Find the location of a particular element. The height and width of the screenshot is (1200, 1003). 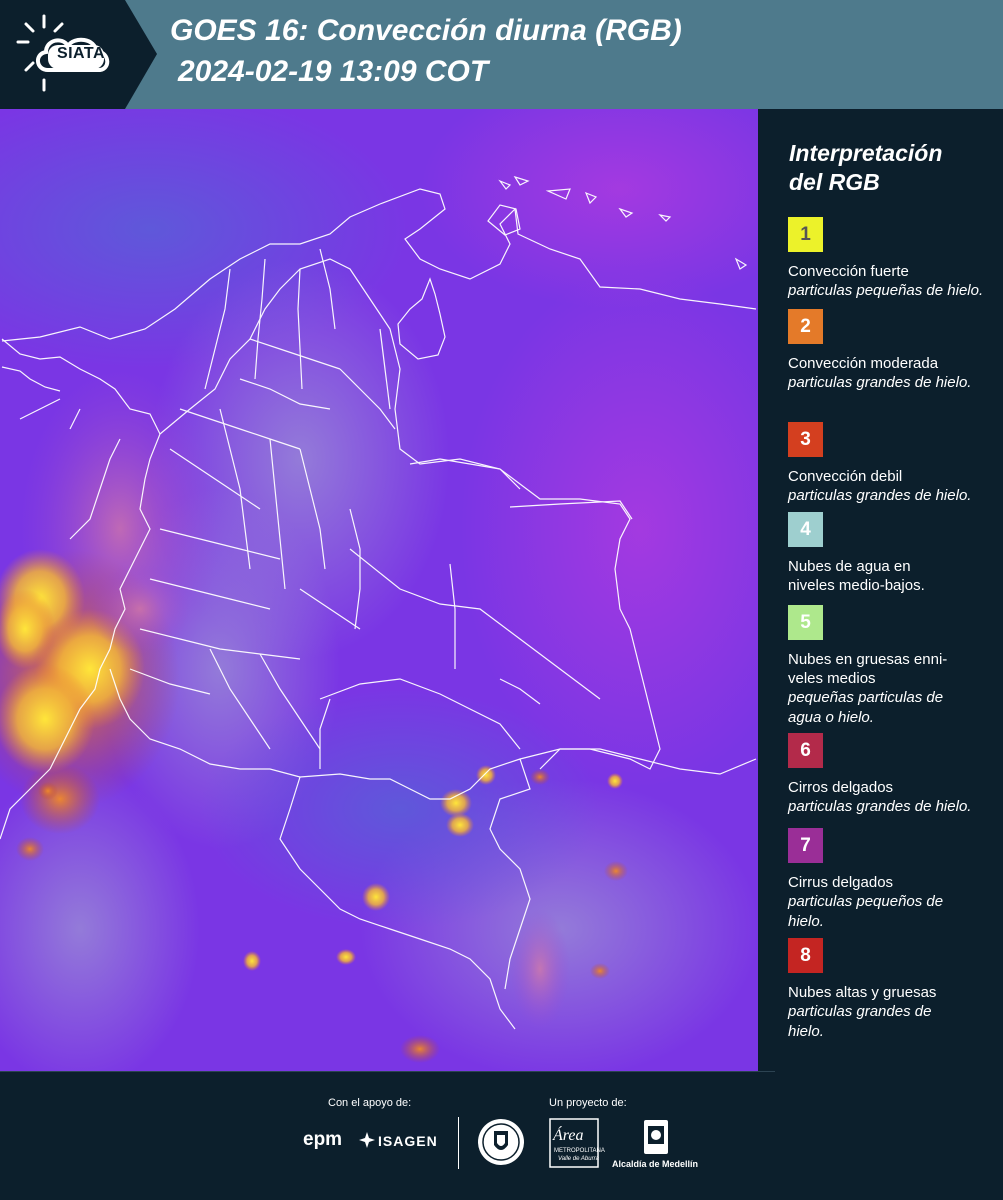

legend-item-detail: particulas pequeños de hielo. is located at coordinates (866, 911).